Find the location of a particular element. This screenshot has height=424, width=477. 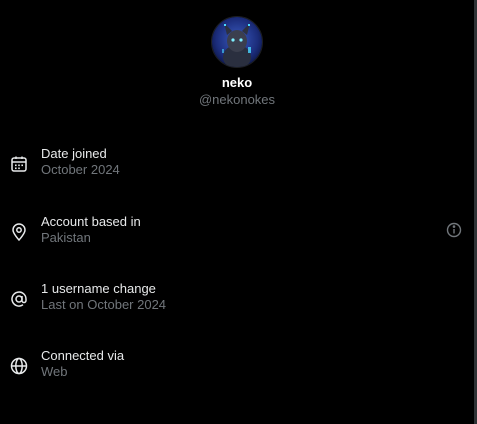

detail-subtitle: Web is located at coordinates (54, 371).